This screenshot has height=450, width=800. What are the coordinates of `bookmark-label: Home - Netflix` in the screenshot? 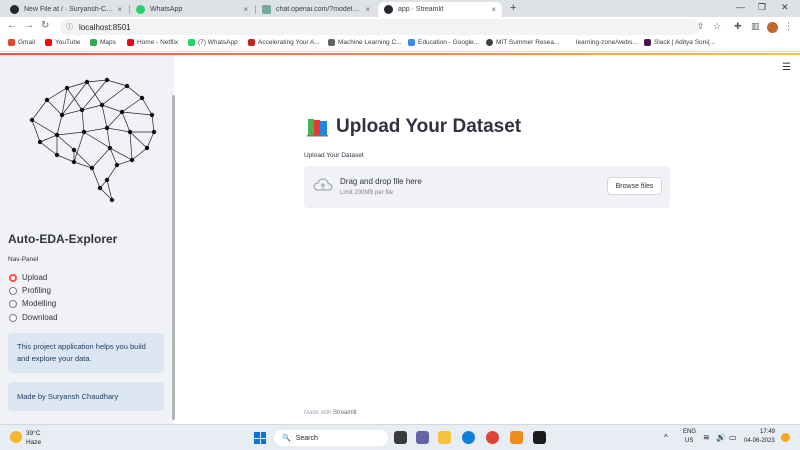 It's located at (158, 42).